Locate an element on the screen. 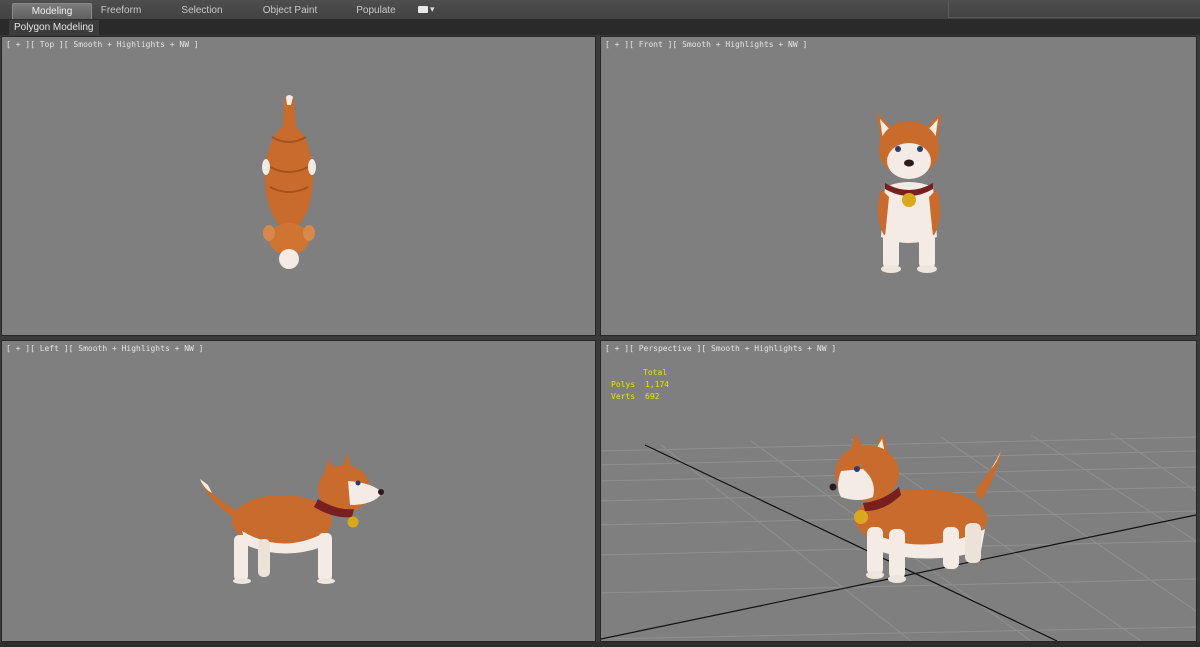 The image size is (1200, 647). tab-modeling: Modeling is located at coordinates (52, 11).